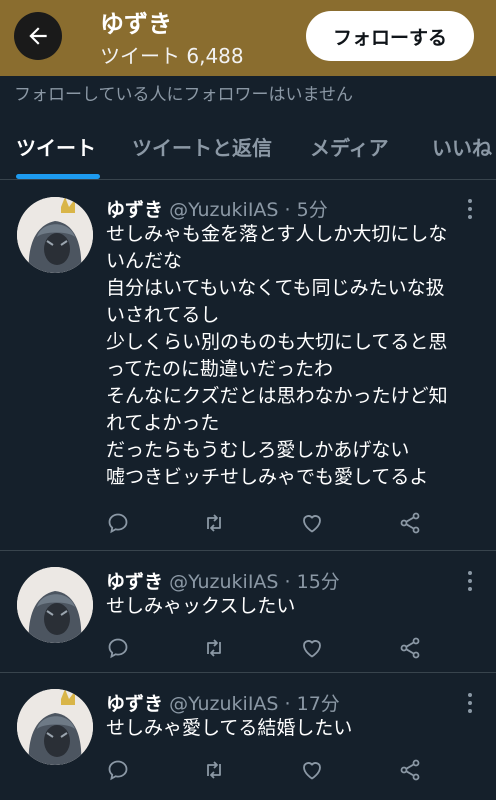 The image size is (496, 800). Describe the element at coordinates (56, 146) in the screenshot. I see `tab-tweets: ツイート` at that location.